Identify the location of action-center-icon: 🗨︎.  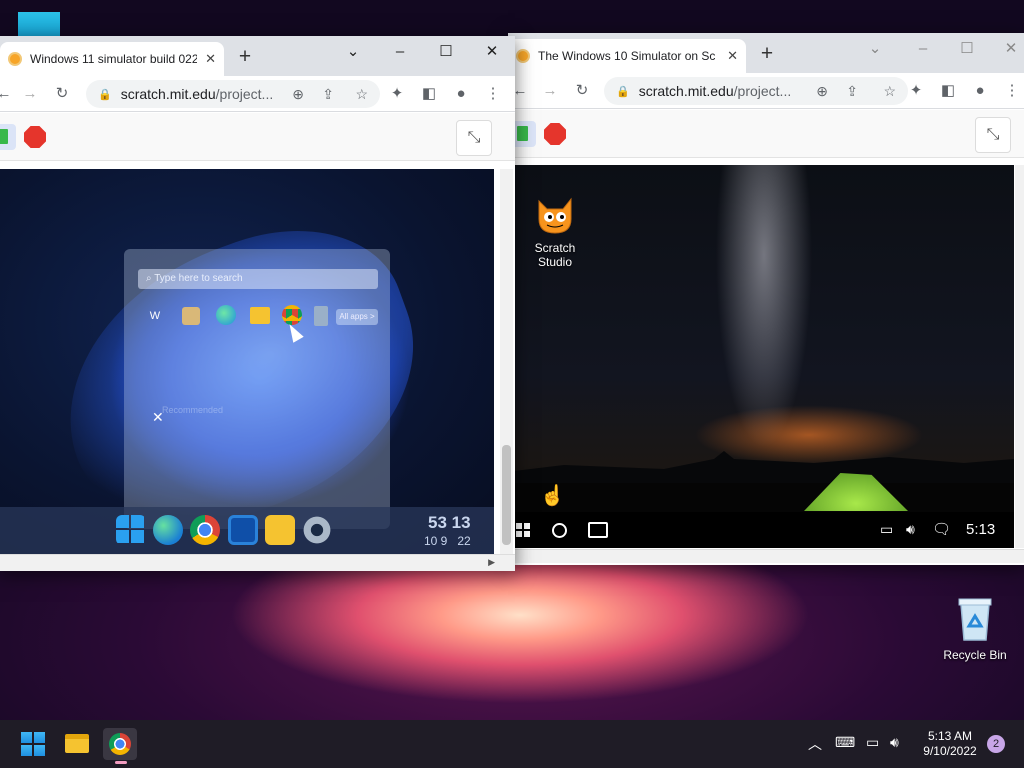
(941, 529).